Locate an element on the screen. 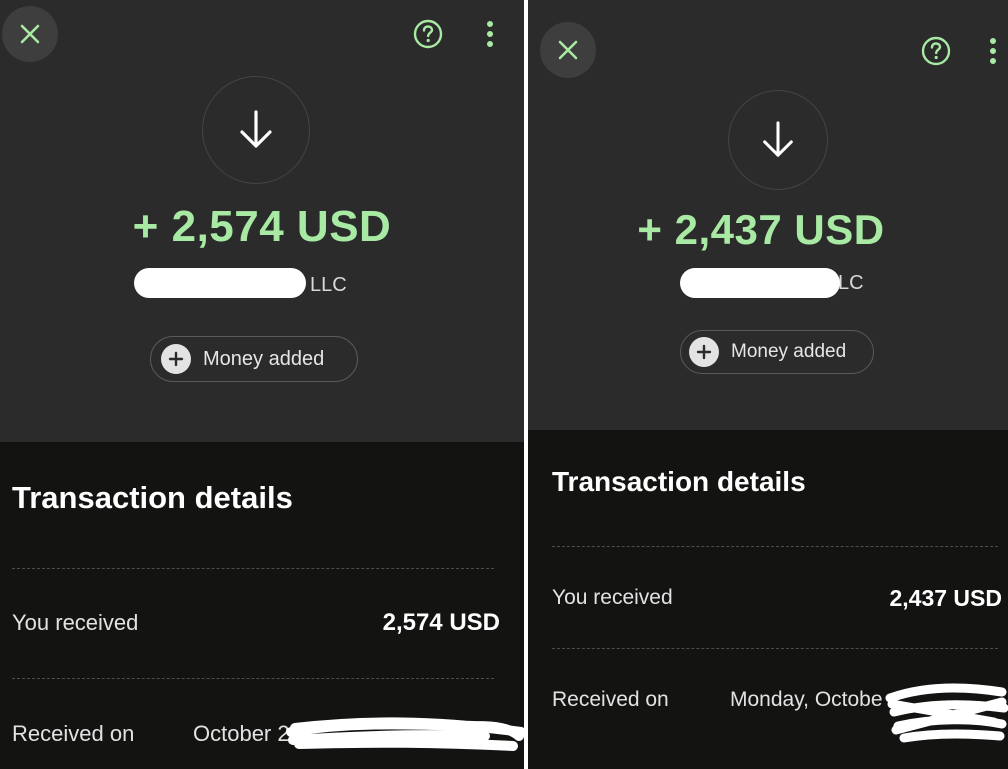  received-on-value: Monday, Octobe is located at coordinates (806, 699).